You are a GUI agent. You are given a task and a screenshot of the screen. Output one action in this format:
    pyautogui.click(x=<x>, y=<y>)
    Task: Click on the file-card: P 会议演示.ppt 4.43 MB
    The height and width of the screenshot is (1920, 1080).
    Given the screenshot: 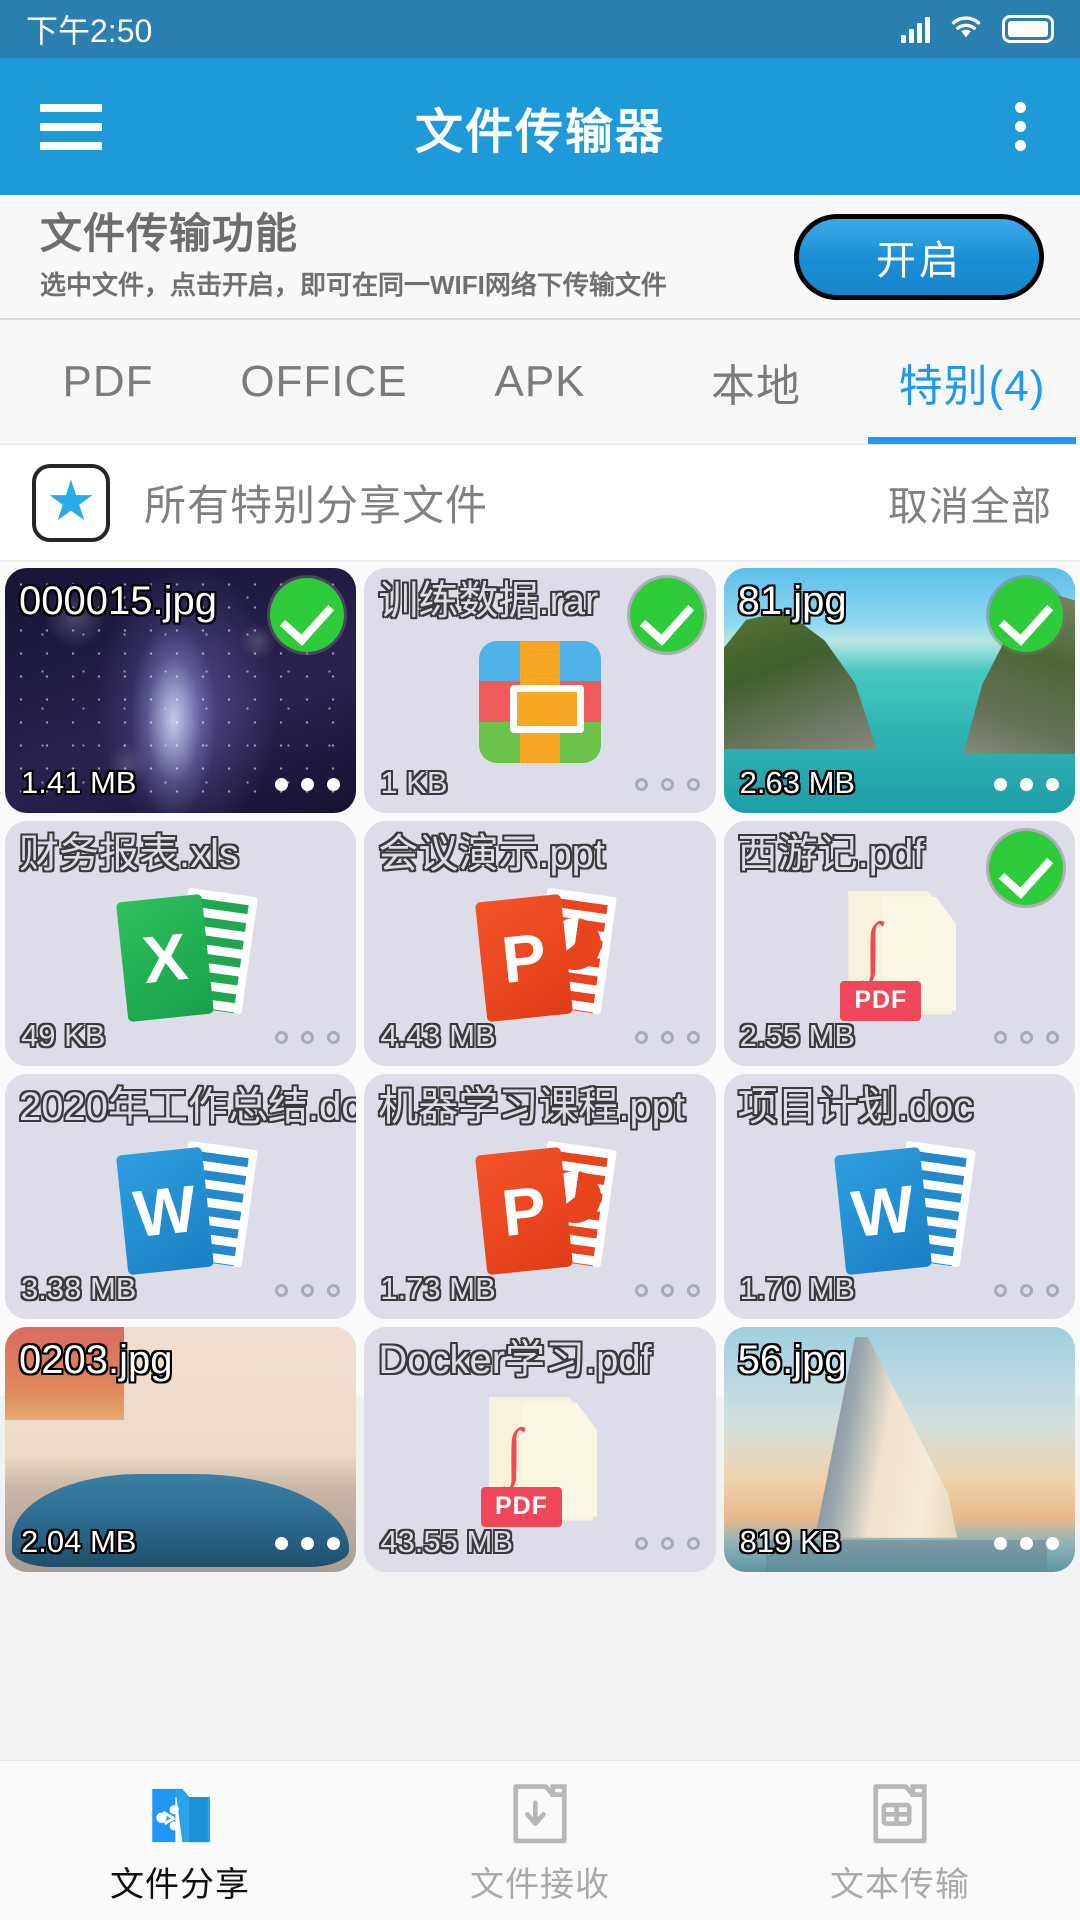 What is the action you would take?
    pyautogui.click(x=540, y=943)
    